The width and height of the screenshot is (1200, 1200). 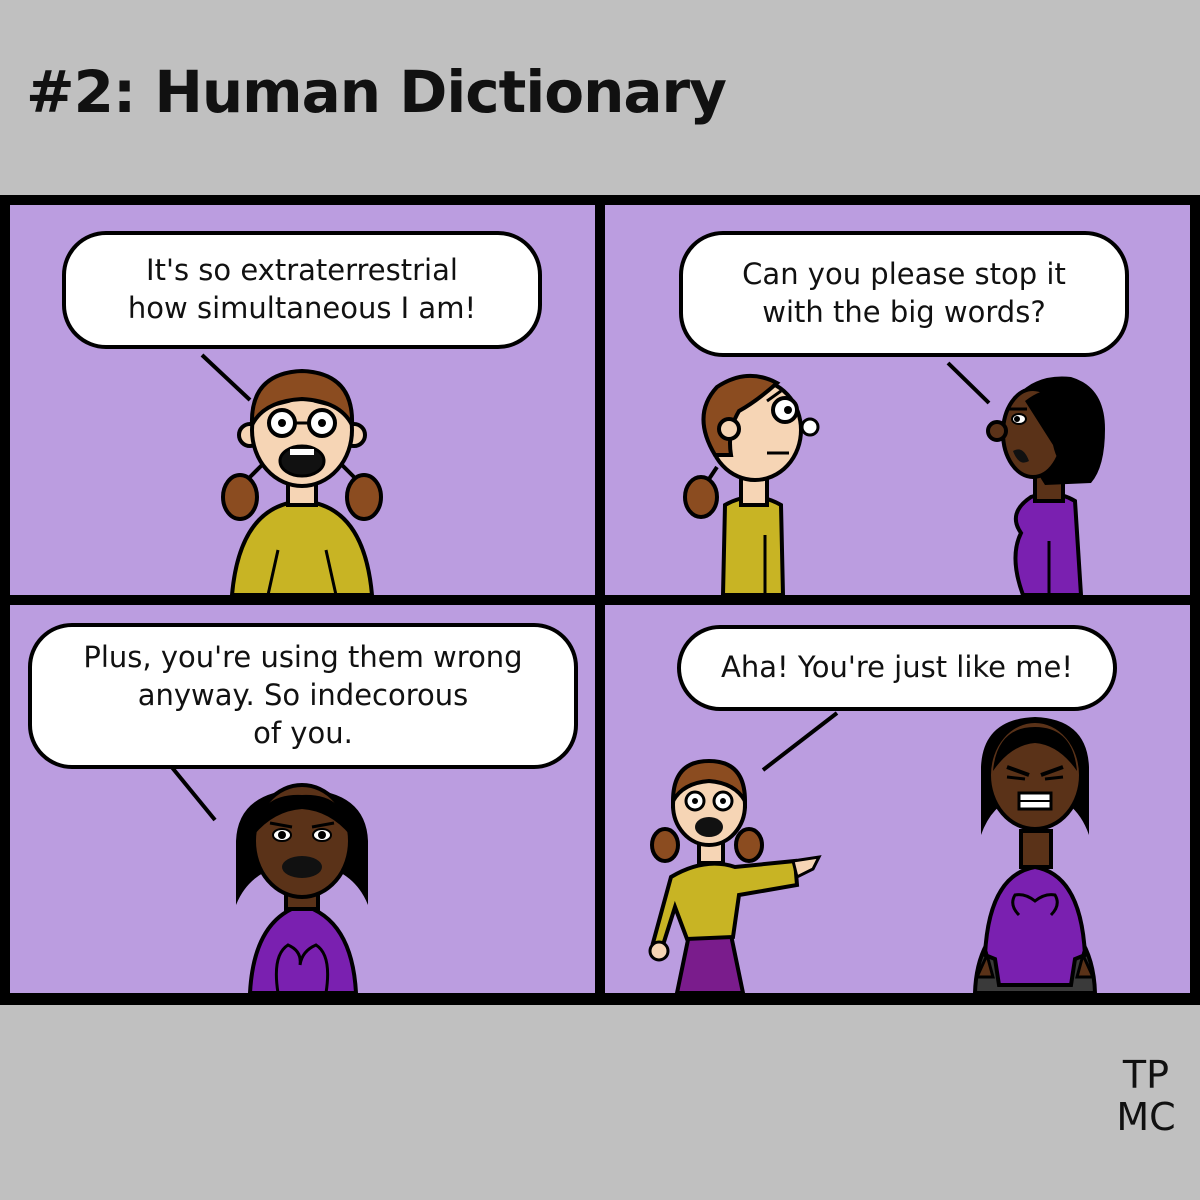 I want to click on dark-haired-woman-side, so click(x=1045, y=485).